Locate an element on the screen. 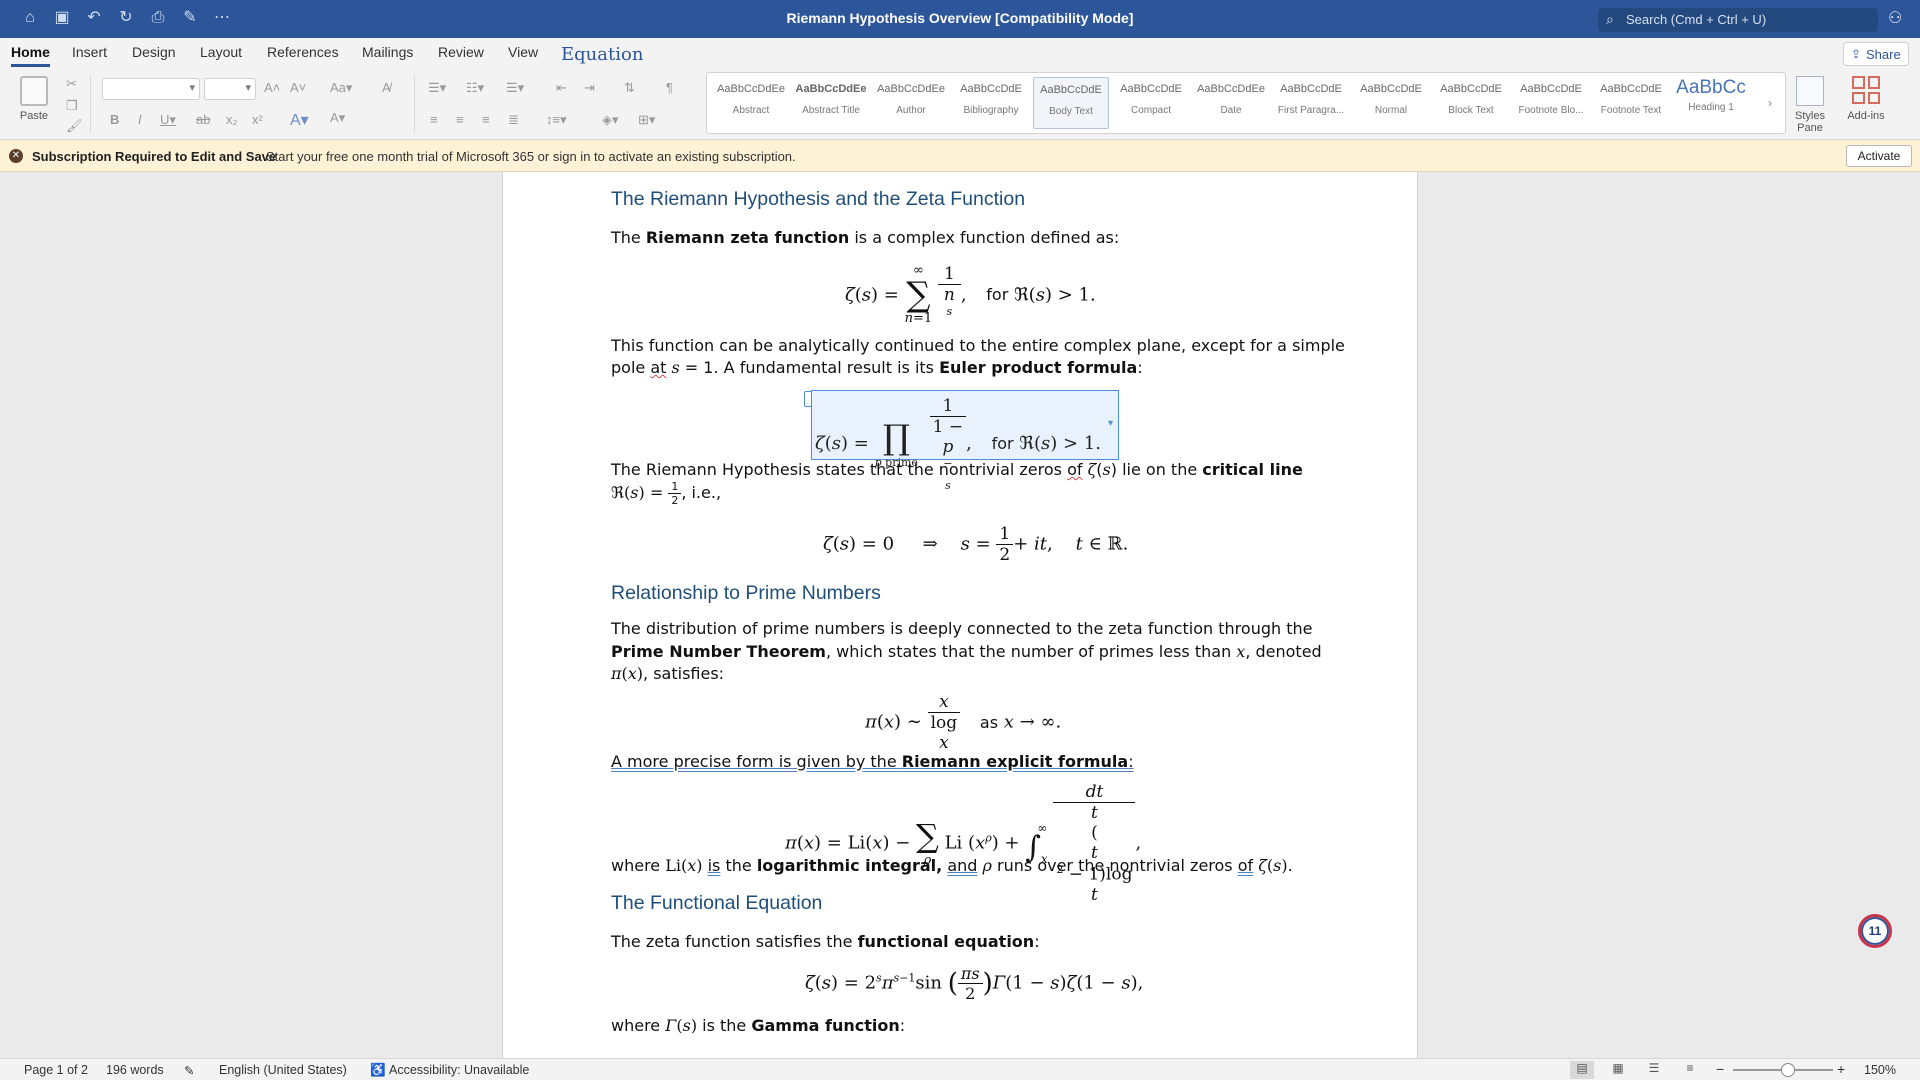 Image resolution: width=1920 pixels, height=1080 pixels. grammar-flag: of is located at coordinates (1245, 865).